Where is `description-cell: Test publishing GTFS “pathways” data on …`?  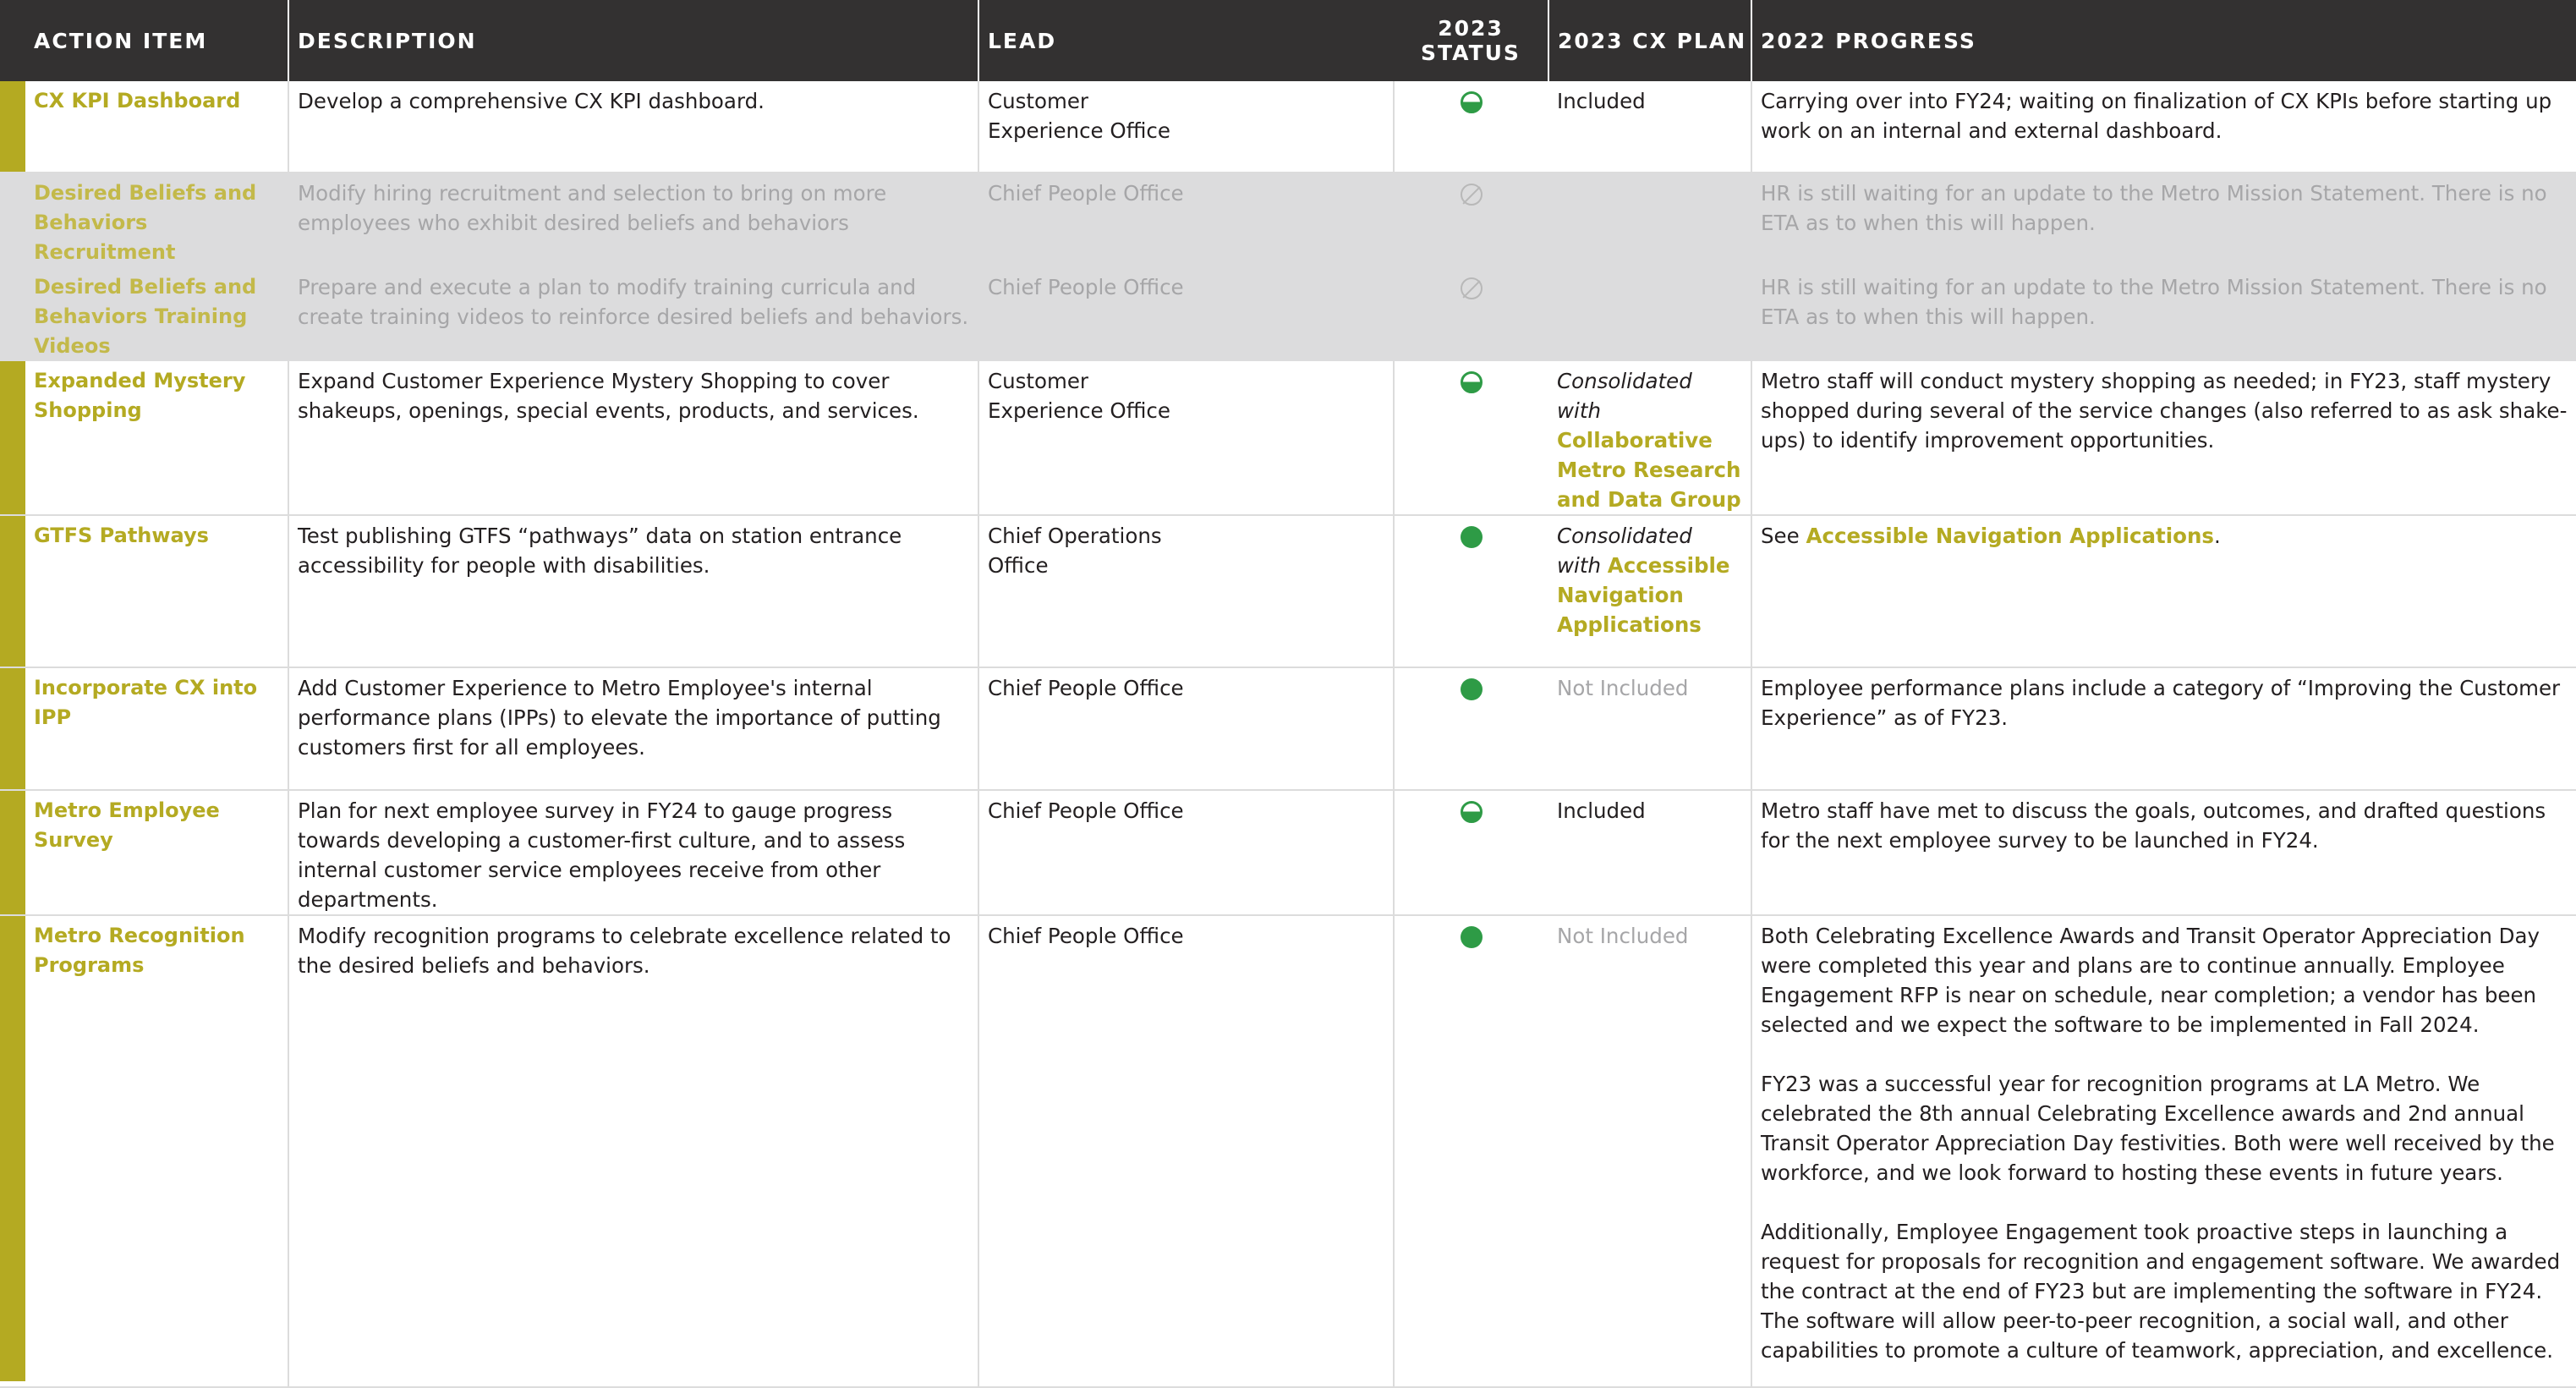 description-cell: Test publishing GTFS “pathways” data on … is located at coordinates (633, 591).